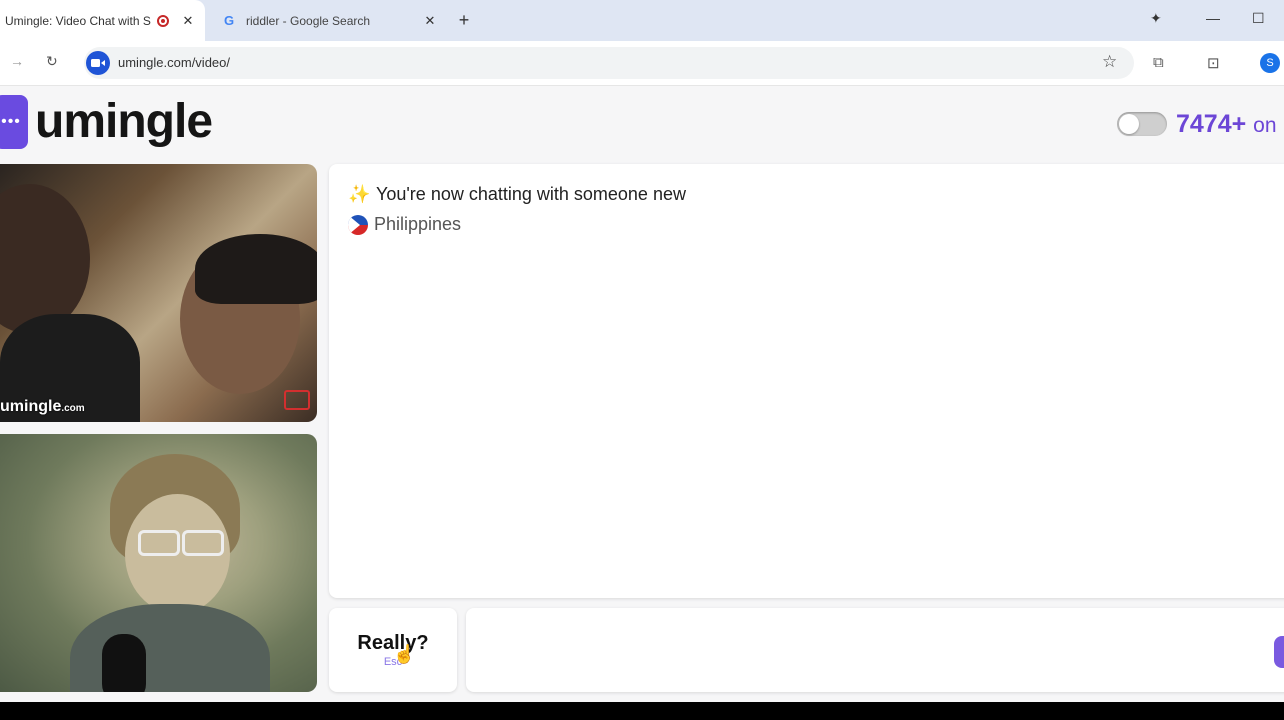 The width and height of the screenshot is (1284, 720). Describe the element at coordinates (1129, 124) in the screenshot. I see `toggle-knob` at that location.